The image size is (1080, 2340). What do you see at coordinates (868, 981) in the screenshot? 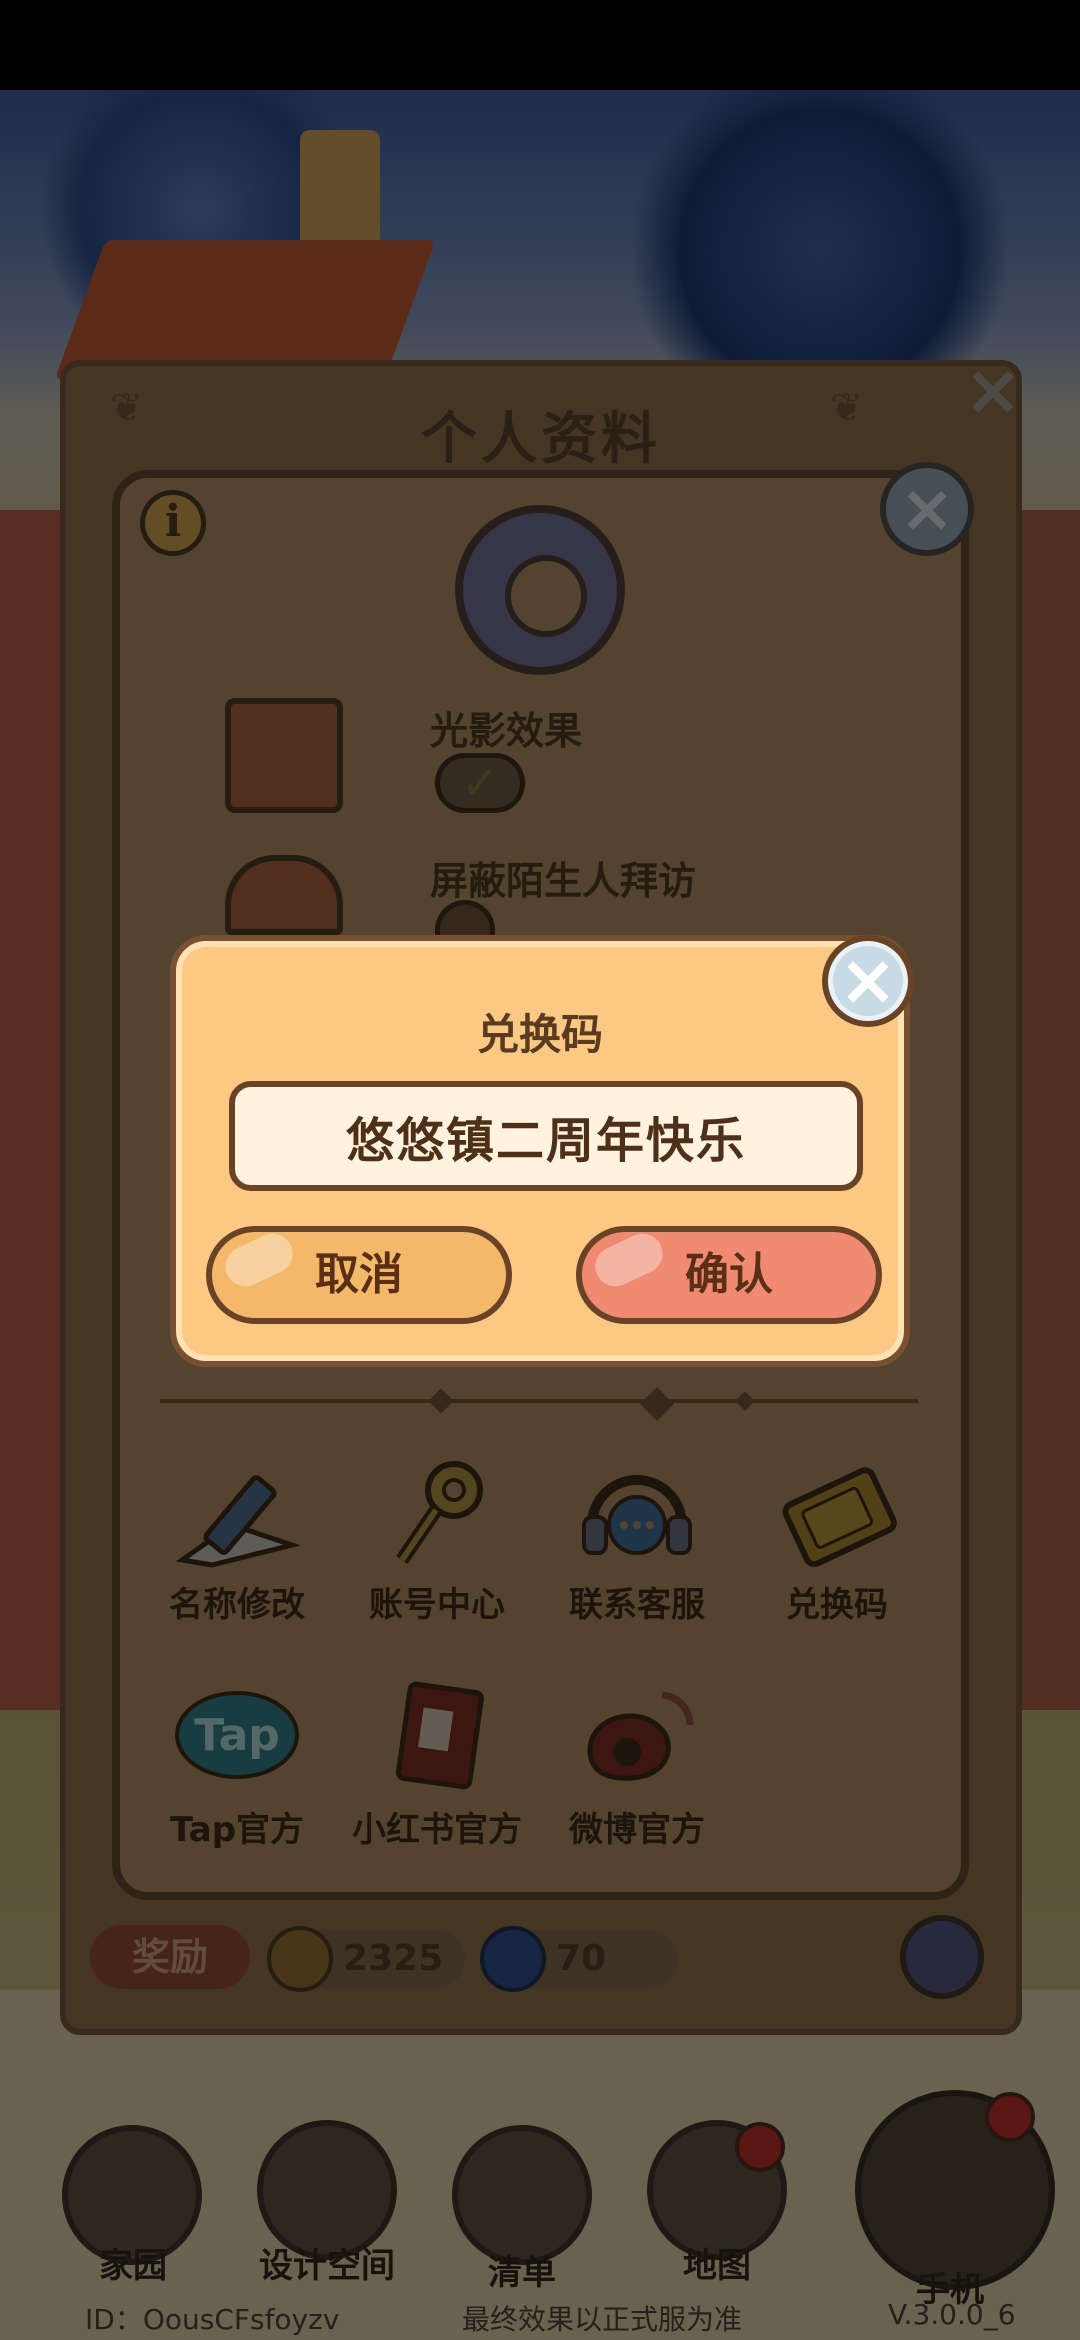
I see `close-icon: ×` at bounding box center [868, 981].